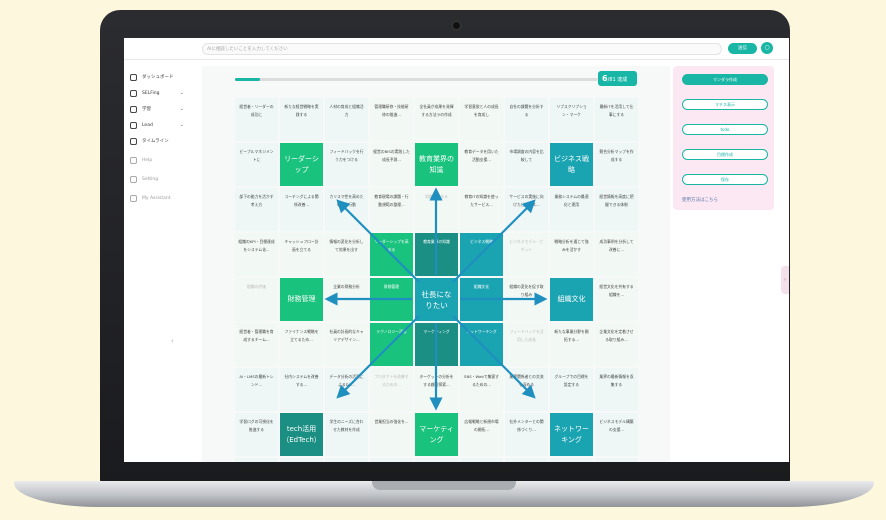 This screenshot has height=520, width=886. What do you see at coordinates (256, 299) in the screenshot?
I see `mandala-cell: 組織の評価` at bounding box center [256, 299].